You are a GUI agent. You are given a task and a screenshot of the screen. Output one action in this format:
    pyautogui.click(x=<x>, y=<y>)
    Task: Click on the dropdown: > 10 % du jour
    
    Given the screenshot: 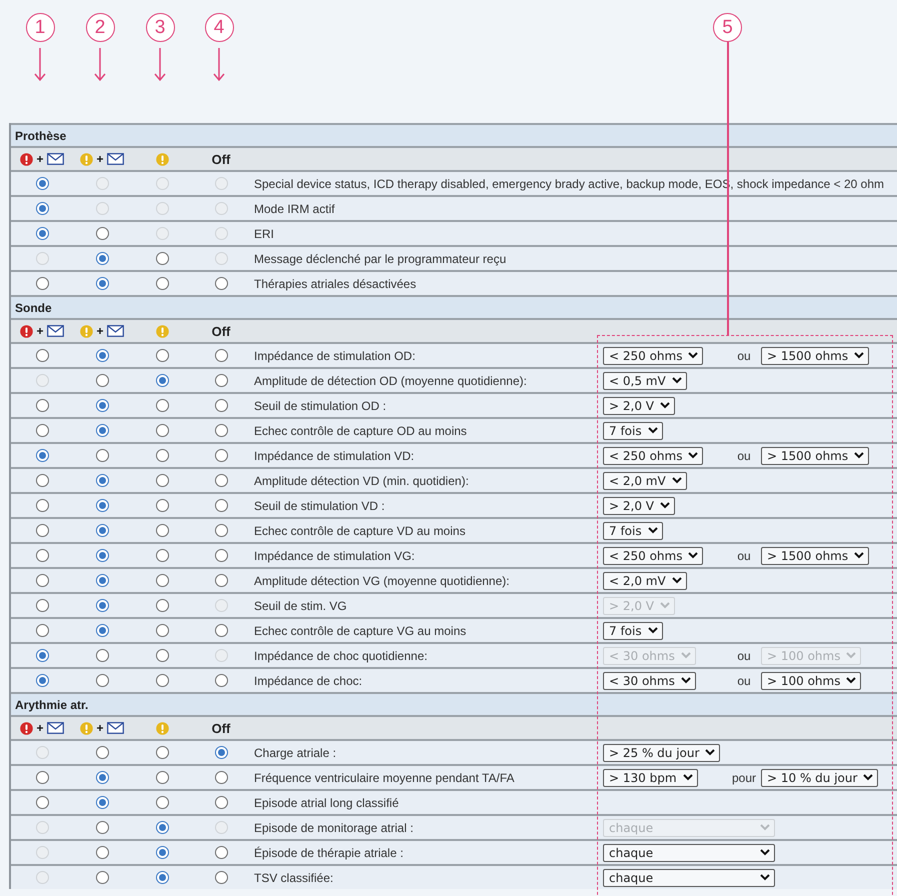 What is the action you would take?
    pyautogui.click(x=819, y=777)
    